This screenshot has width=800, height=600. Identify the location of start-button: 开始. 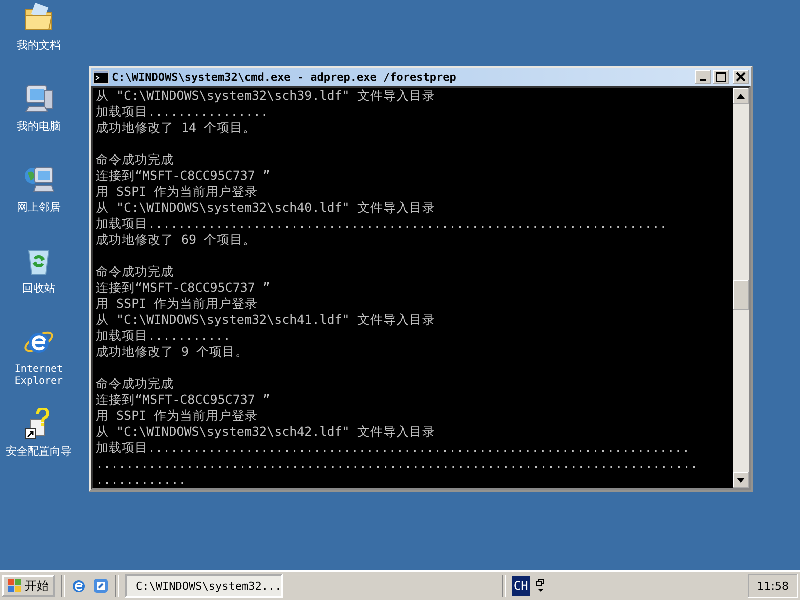
(28, 586).